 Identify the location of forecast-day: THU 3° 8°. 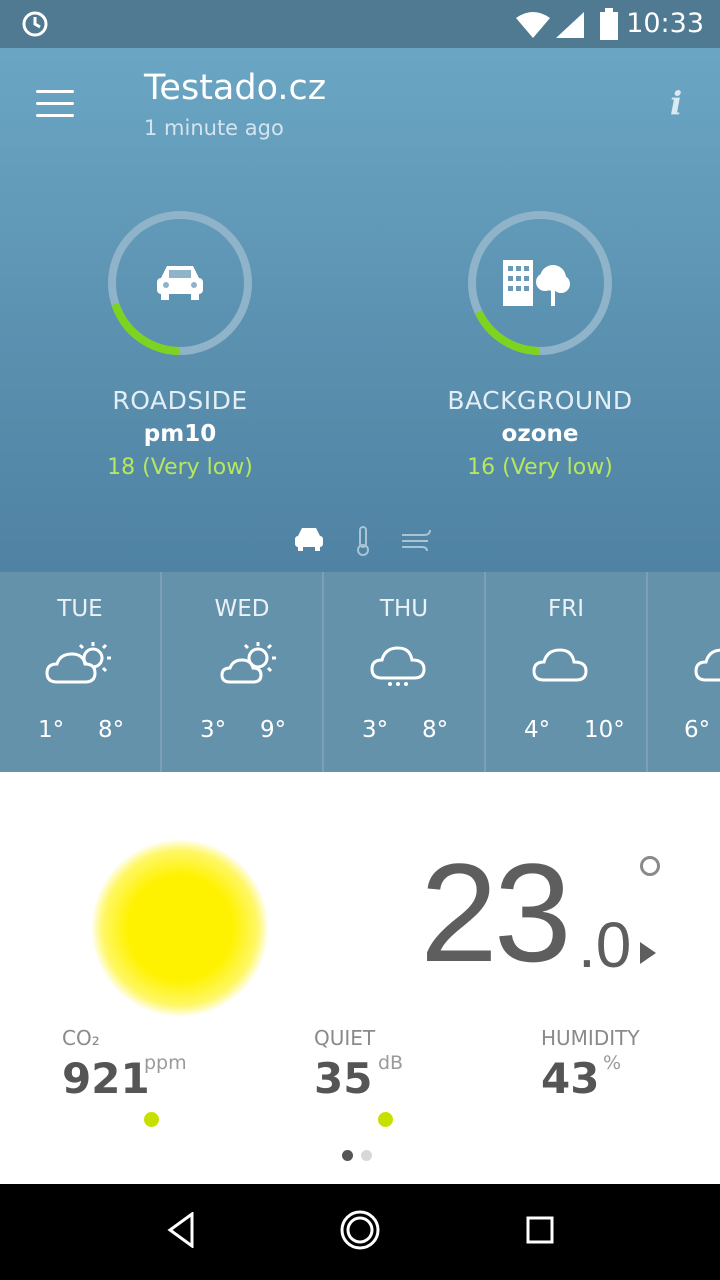
(405, 672).